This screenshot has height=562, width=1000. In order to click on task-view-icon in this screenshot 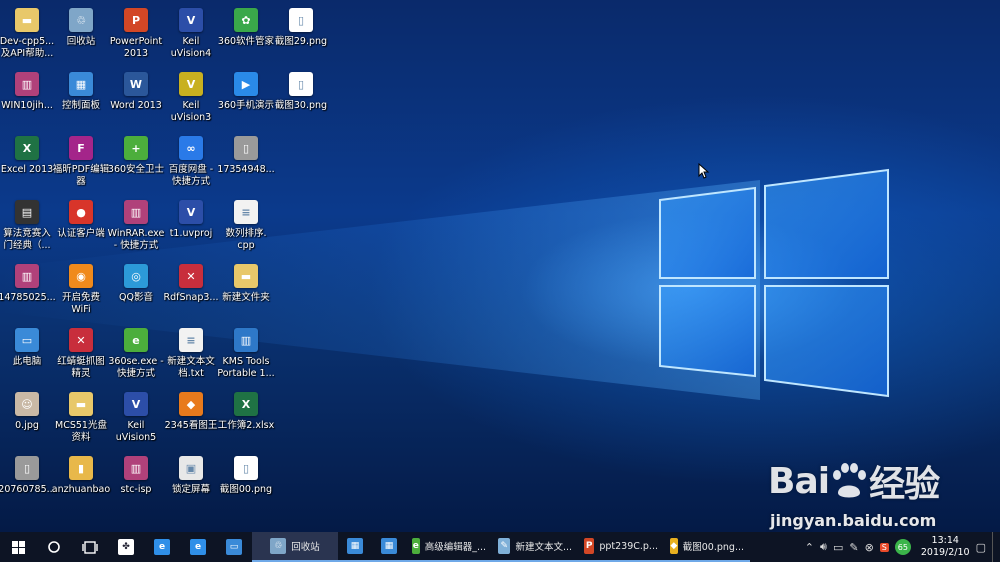, I will do `click(90, 547)`.